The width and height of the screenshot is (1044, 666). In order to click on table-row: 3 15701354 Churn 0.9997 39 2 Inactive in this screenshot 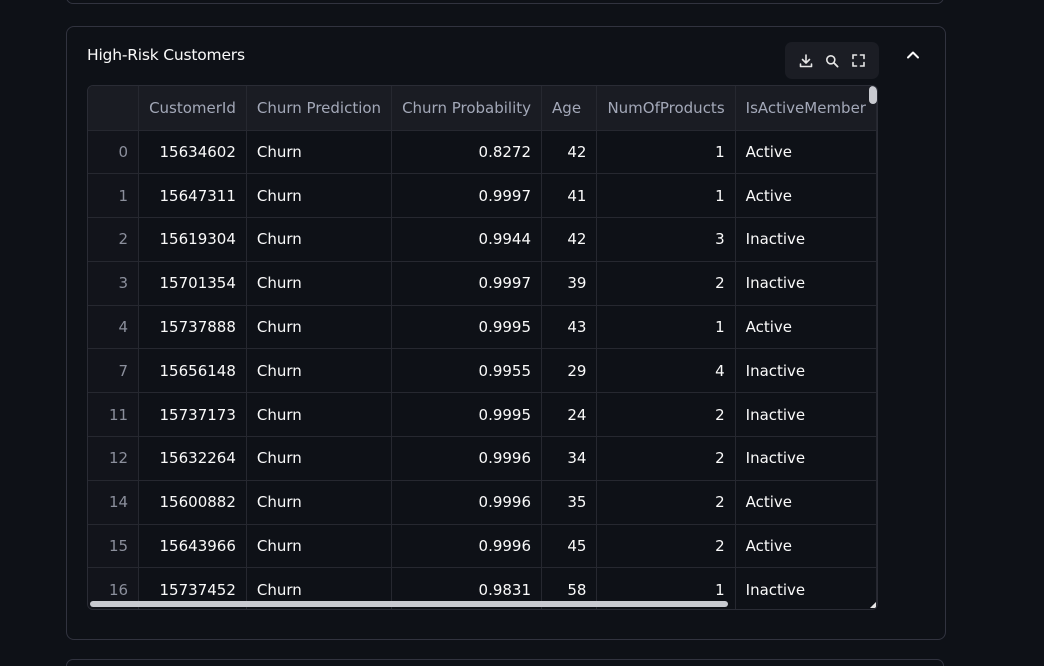, I will do `click(482, 283)`.